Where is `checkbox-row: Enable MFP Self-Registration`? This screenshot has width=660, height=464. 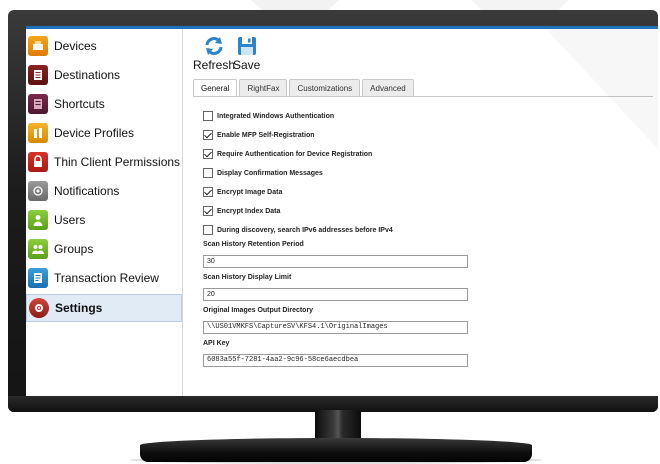
checkbox-row: Enable MFP Self-Registration is located at coordinates (259, 135).